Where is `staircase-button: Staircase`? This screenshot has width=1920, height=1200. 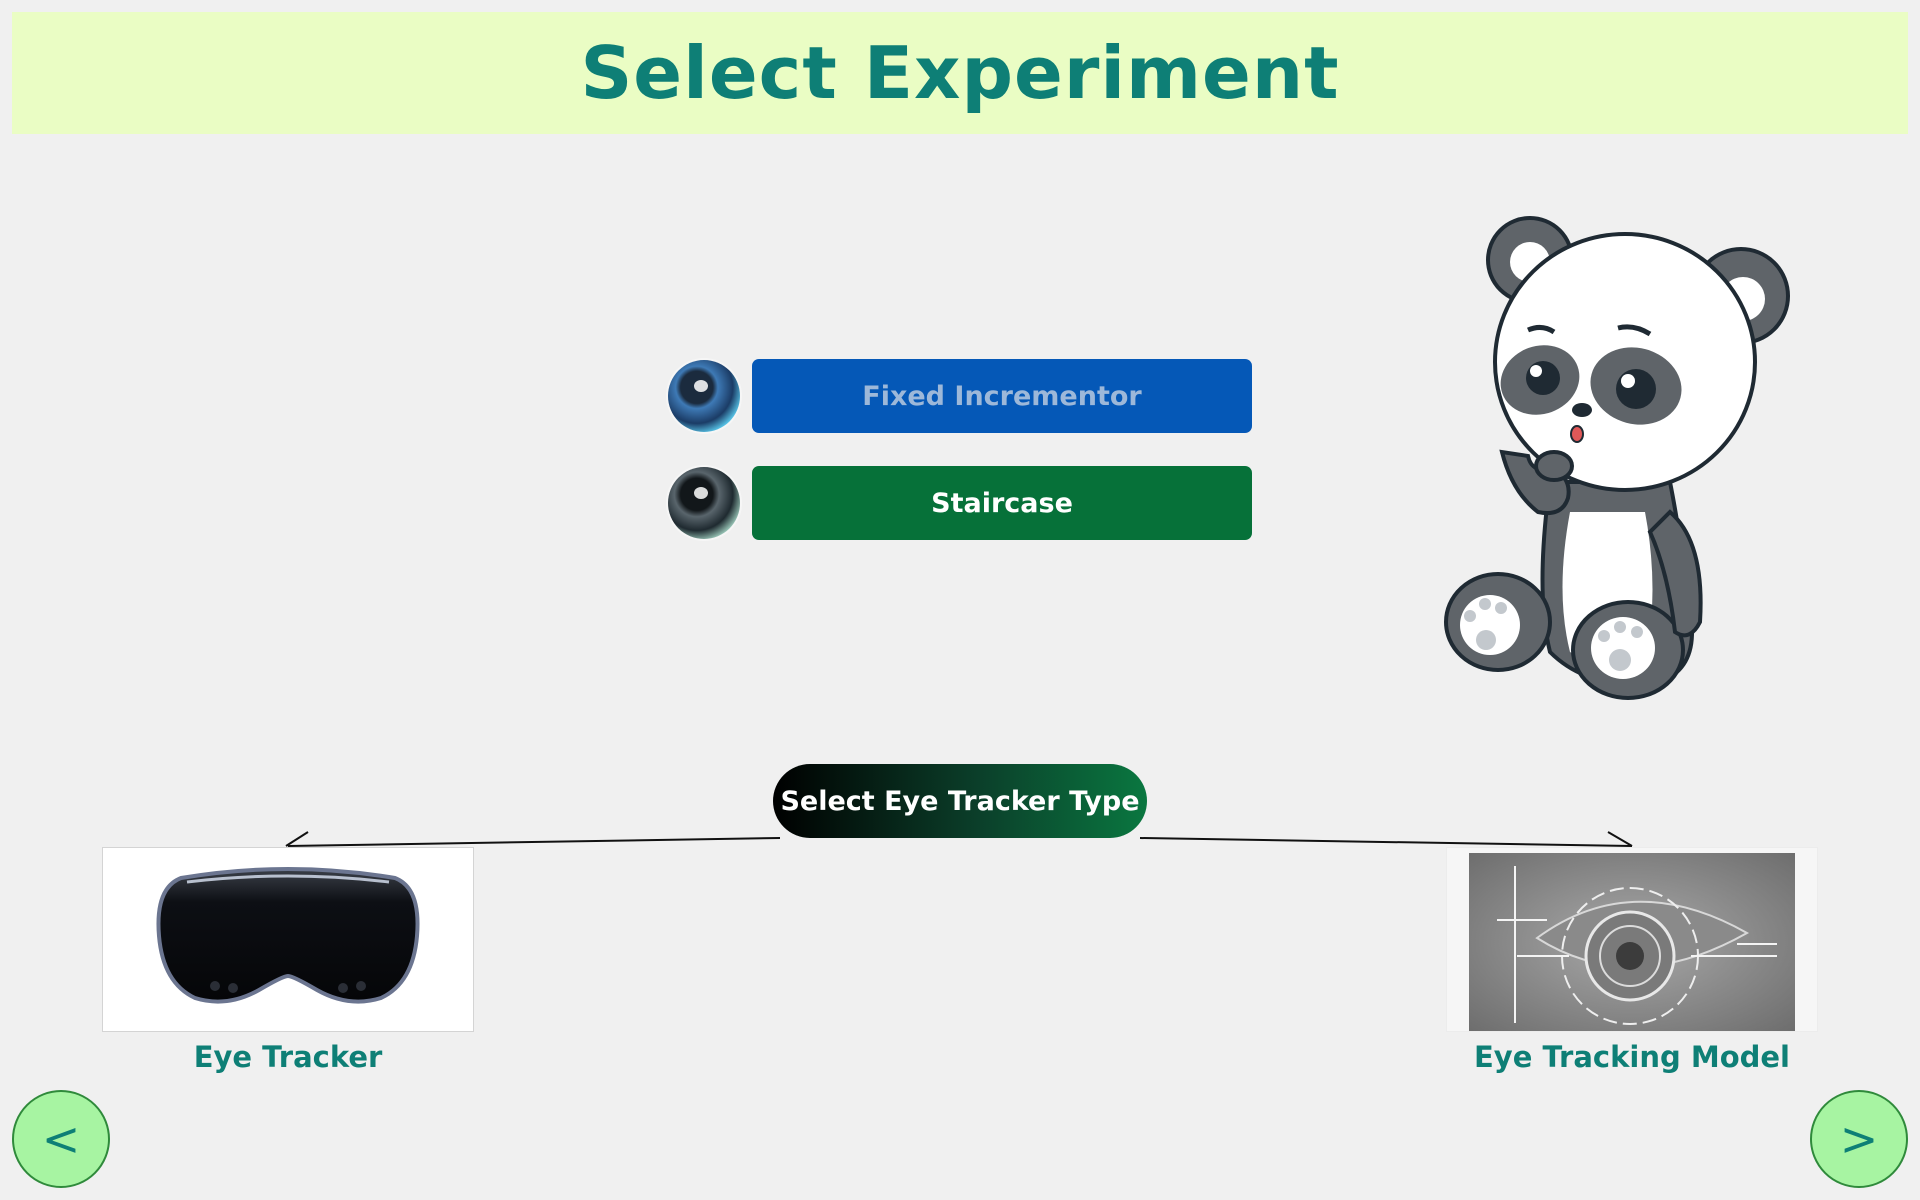
staircase-button: Staircase is located at coordinates (1002, 503).